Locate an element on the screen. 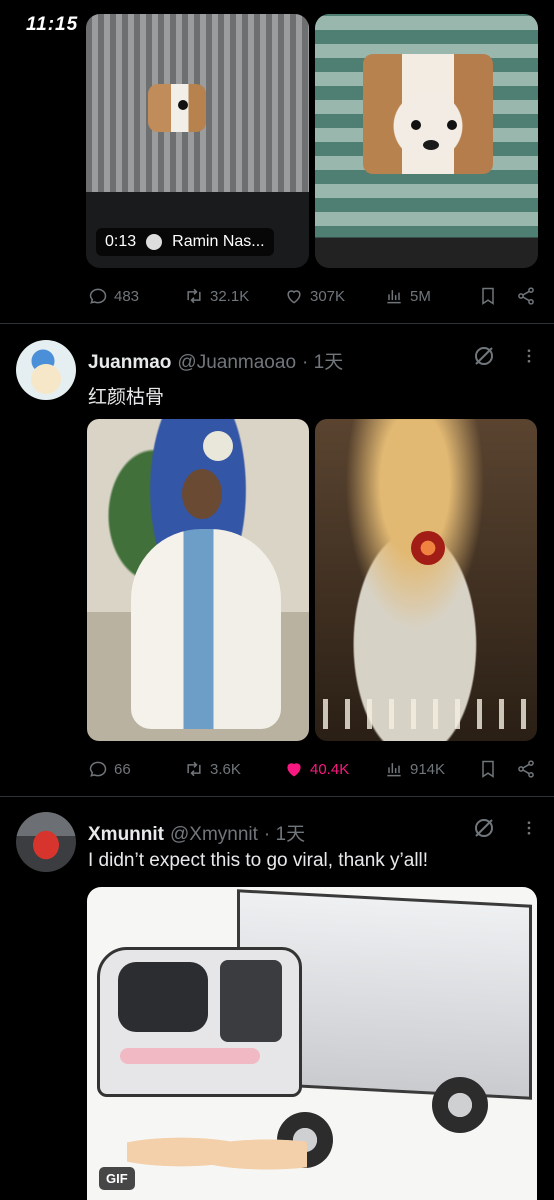 This screenshot has width=554, height=1200. truck-hands is located at coordinates (217, 1152).